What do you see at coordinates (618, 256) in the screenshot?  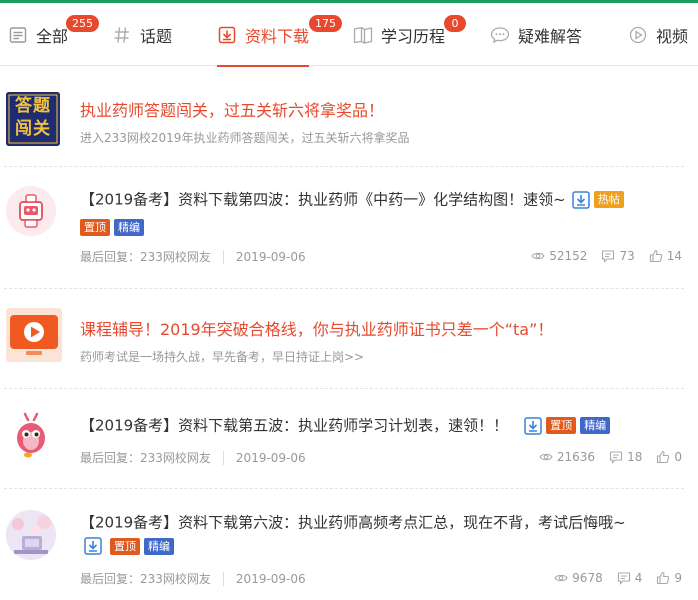 I see `comment-count: 73` at bounding box center [618, 256].